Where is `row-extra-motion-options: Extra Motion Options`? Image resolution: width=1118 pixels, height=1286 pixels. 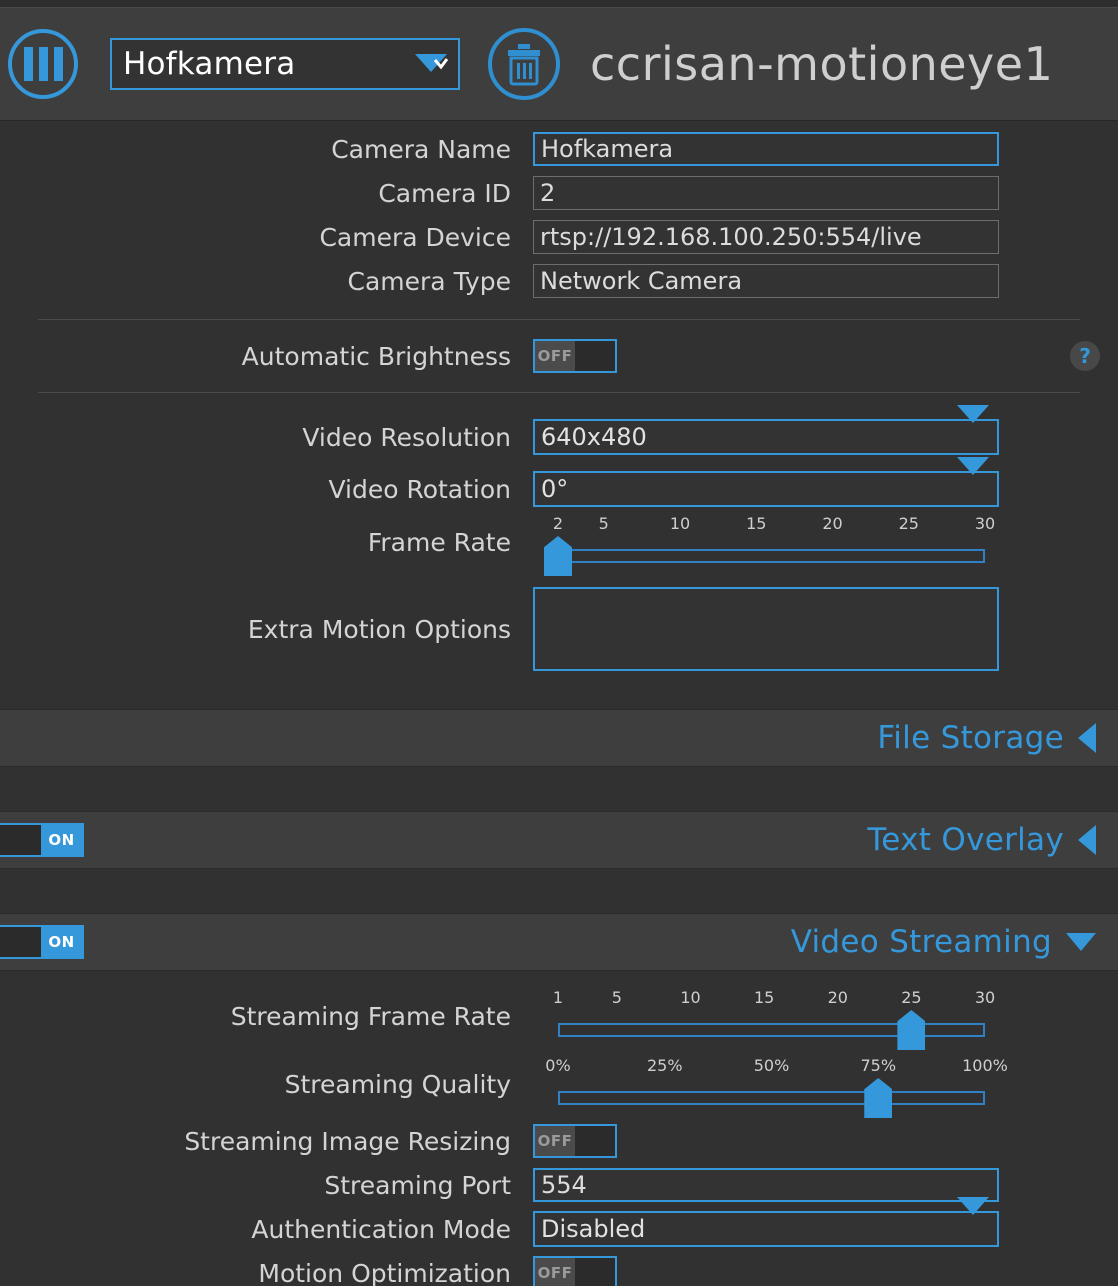
row-extra-motion-options: Extra Motion Options is located at coordinates (559, 629).